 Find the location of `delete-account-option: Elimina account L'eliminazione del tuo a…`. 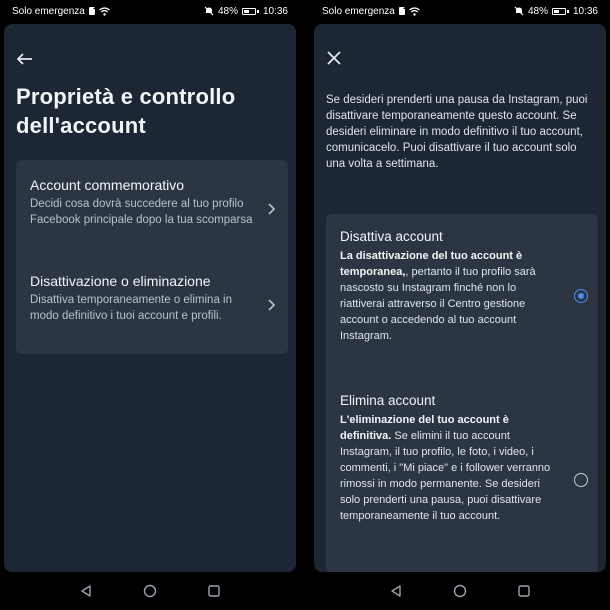

delete-account-option: Elimina account L'eliminazione del tuo a… is located at coordinates (448, 458).